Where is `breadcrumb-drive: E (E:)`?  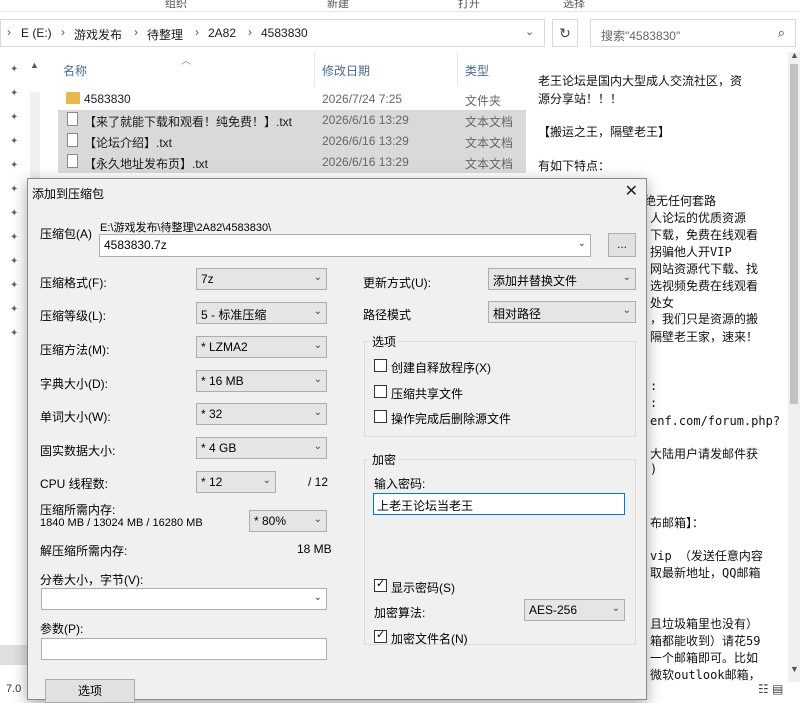 breadcrumb-drive: E (E:) is located at coordinates (36, 33).